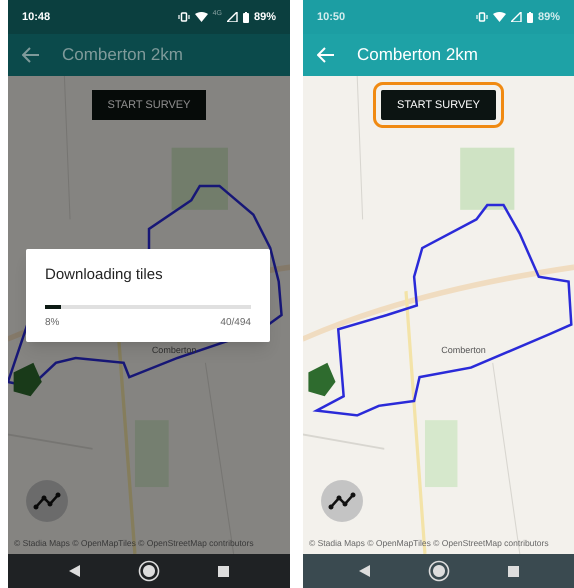  What do you see at coordinates (331, 17) in the screenshot?
I see `status-time: 10:50` at bounding box center [331, 17].